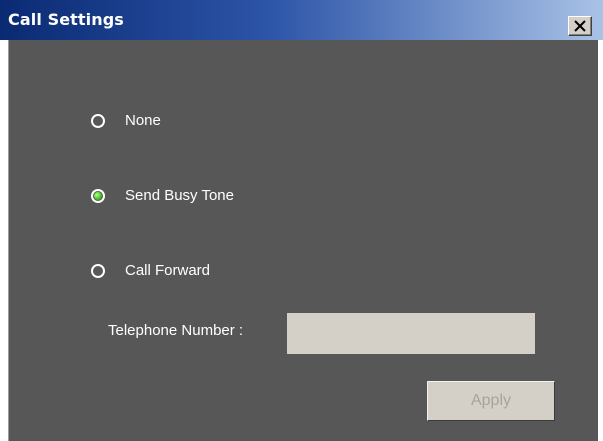  Describe the element at coordinates (143, 120) in the screenshot. I see `option-none-label: None` at that location.